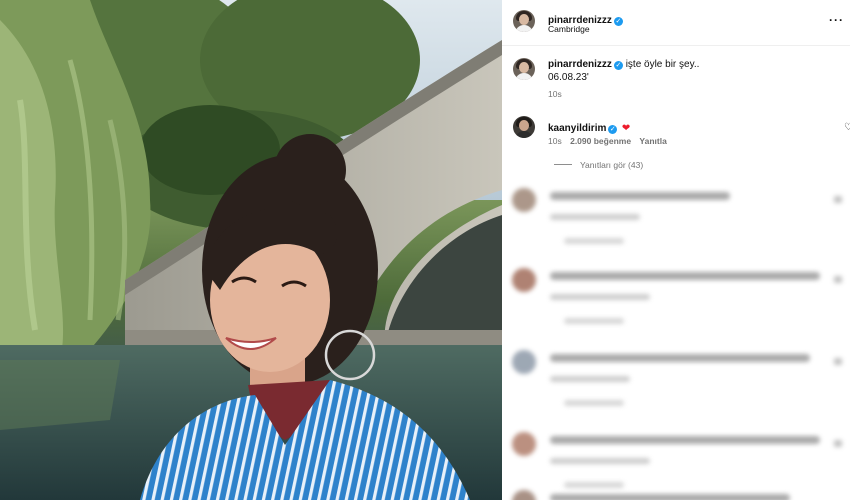  I want to click on comment-meta: 10s 2.090 beğenme Yanıtla, so click(607, 141).